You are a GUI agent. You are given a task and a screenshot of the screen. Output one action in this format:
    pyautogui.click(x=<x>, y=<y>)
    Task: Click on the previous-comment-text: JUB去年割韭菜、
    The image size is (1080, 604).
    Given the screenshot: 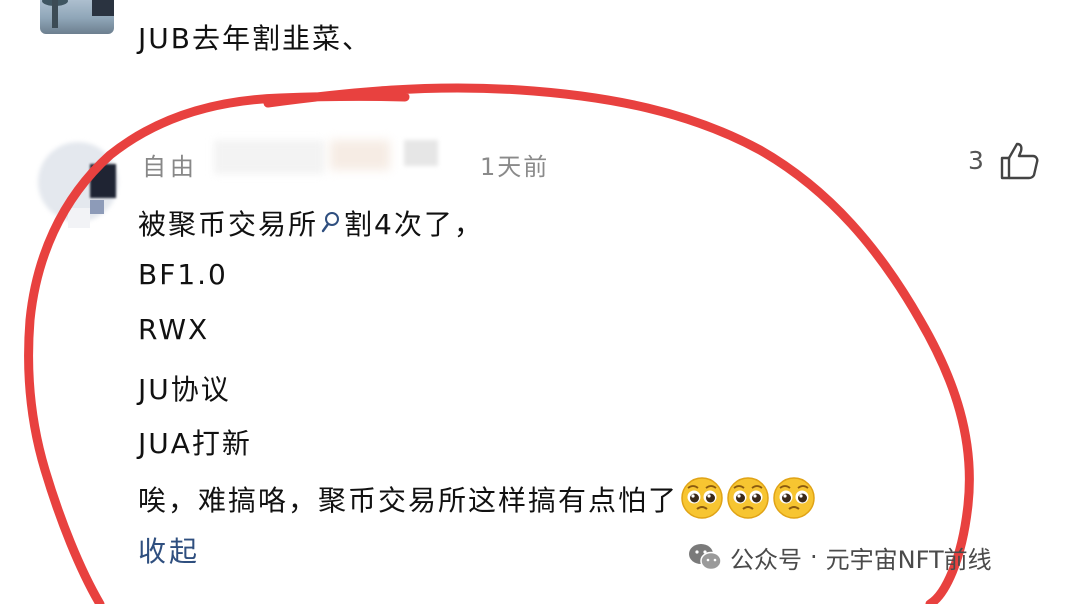 What is the action you would take?
    pyautogui.click(x=255, y=38)
    